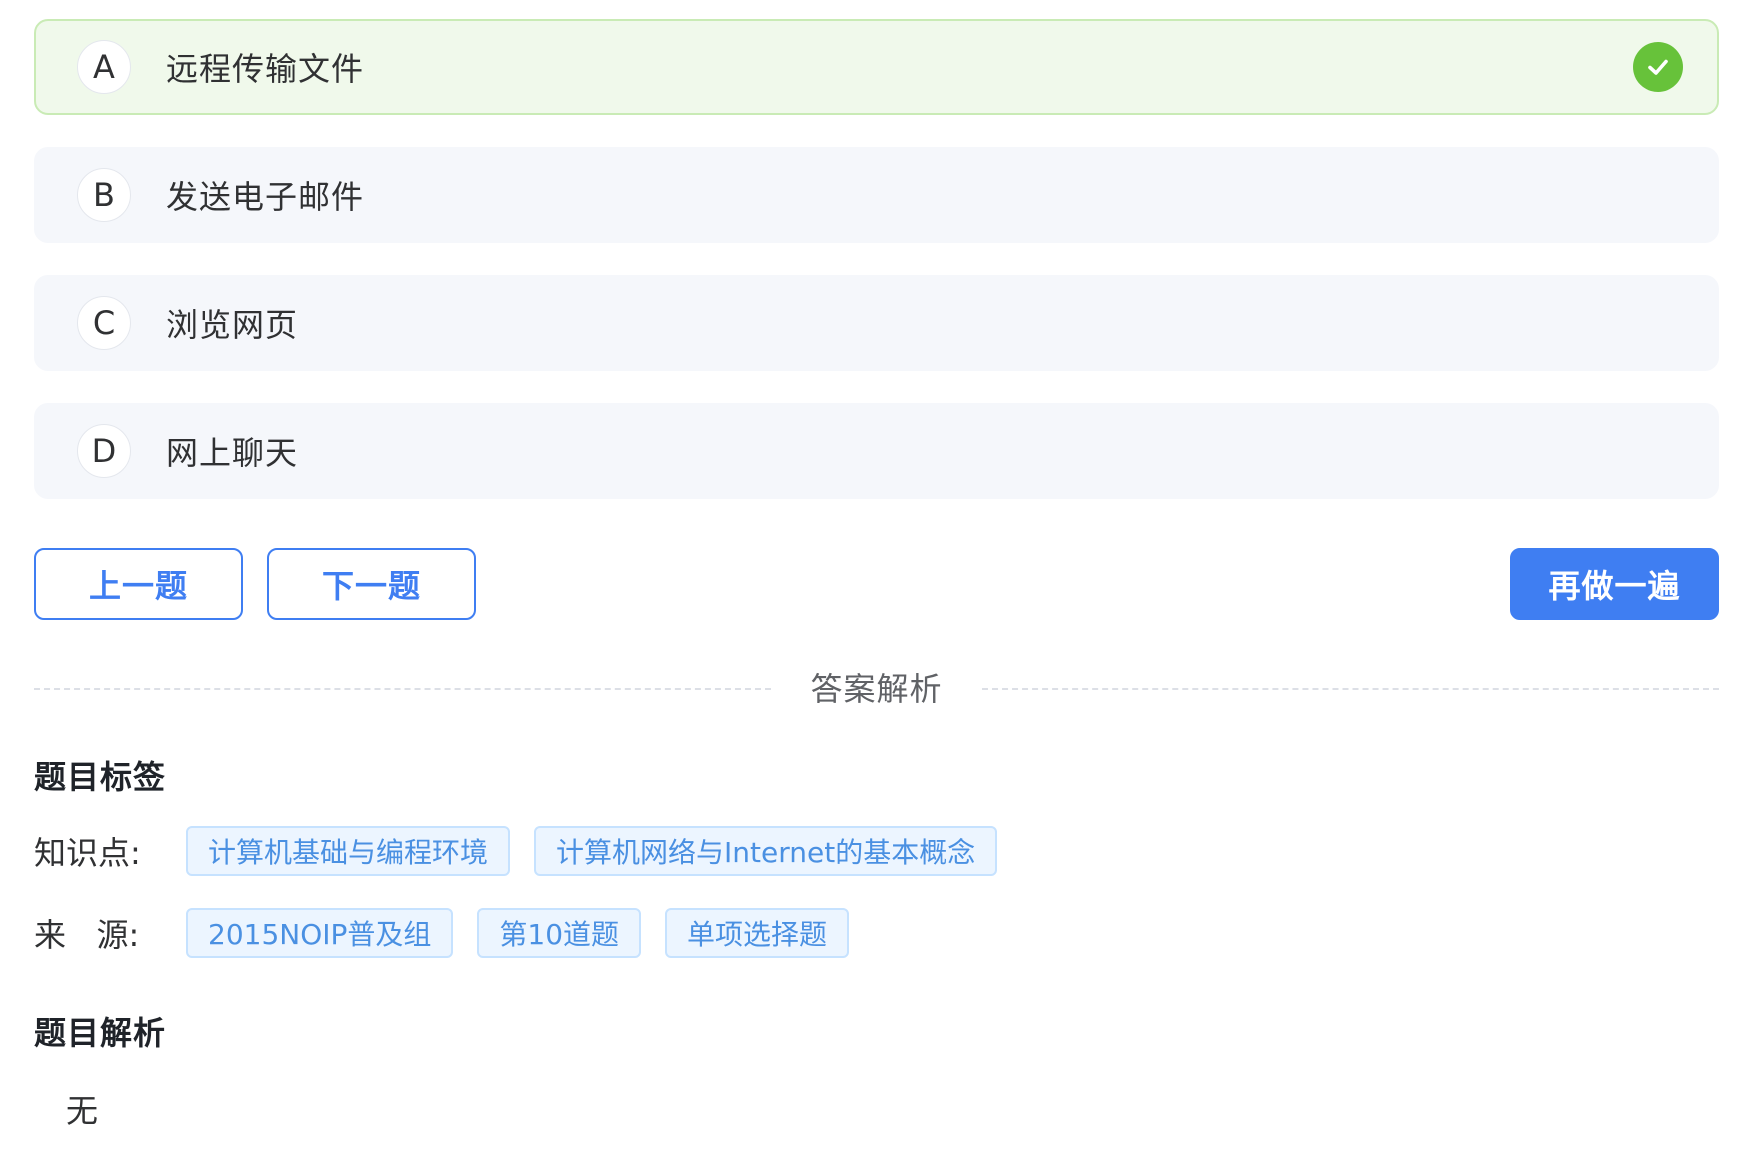 This screenshot has width=1748, height=1172. Describe the element at coordinates (104, 451) in the screenshot. I see `option-letter-badge: D` at that location.